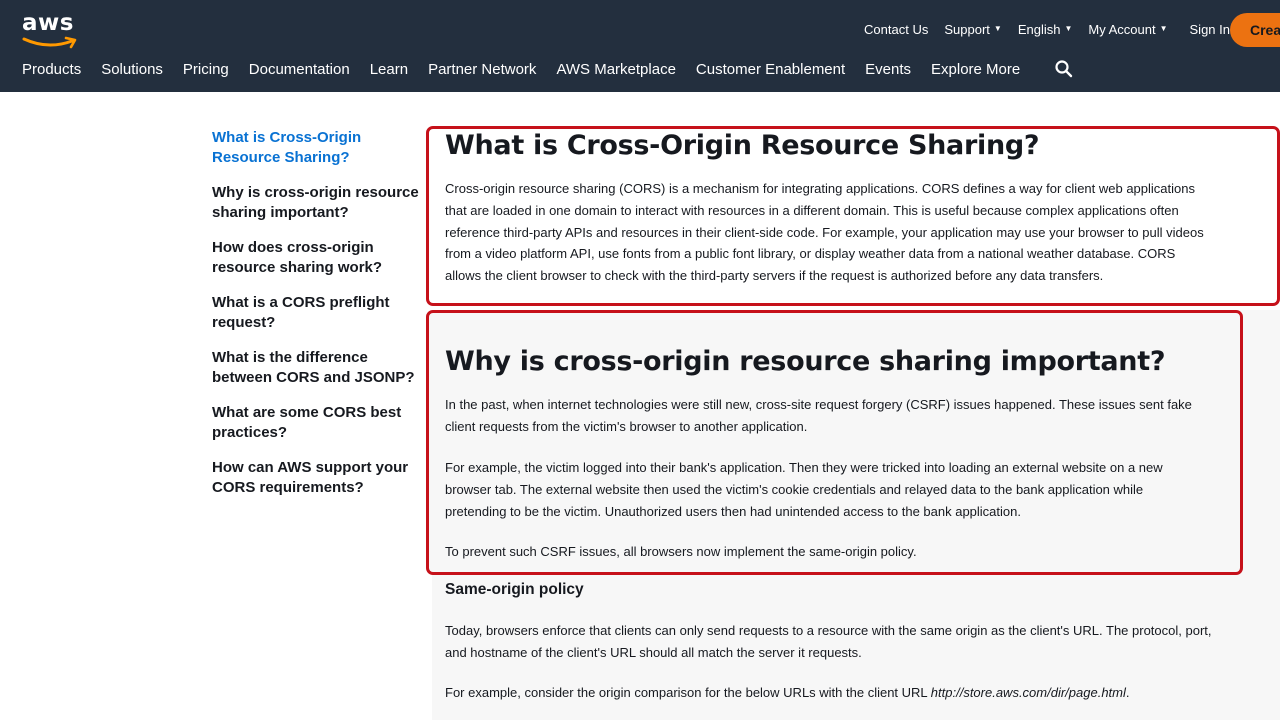 The height and width of the screenshot is (720, 1280). Describe the element at coordinates (1039, 29) in the screenshot. I see `language-label: English` at that location.